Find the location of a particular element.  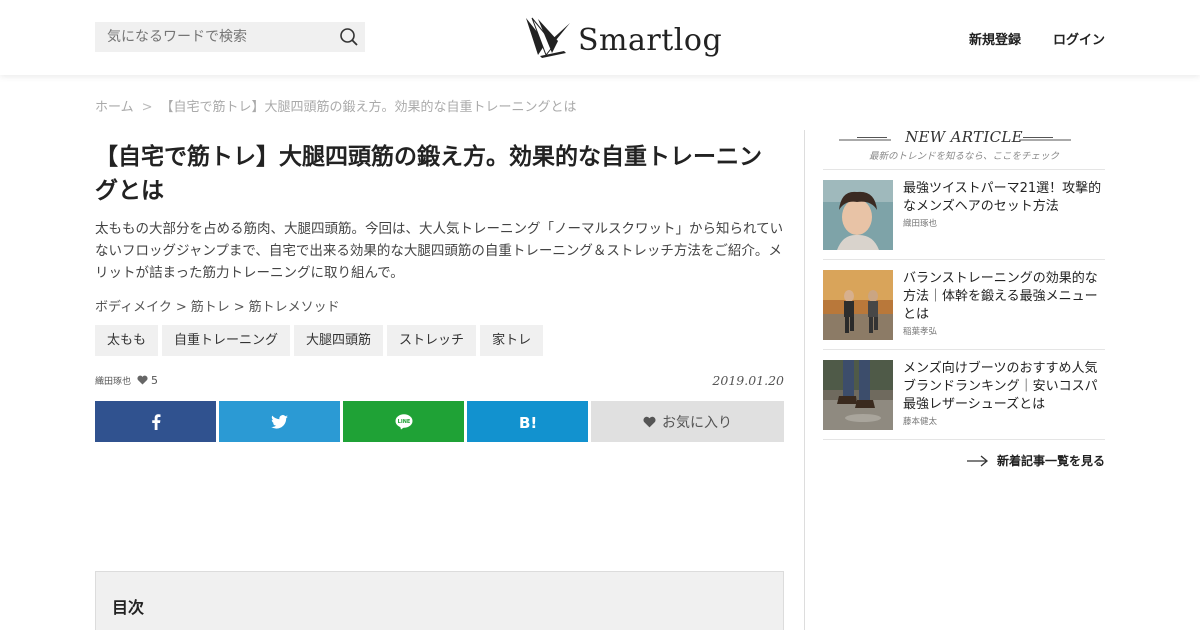

logo-text: Smartlog is located at coordinates (650, 40).